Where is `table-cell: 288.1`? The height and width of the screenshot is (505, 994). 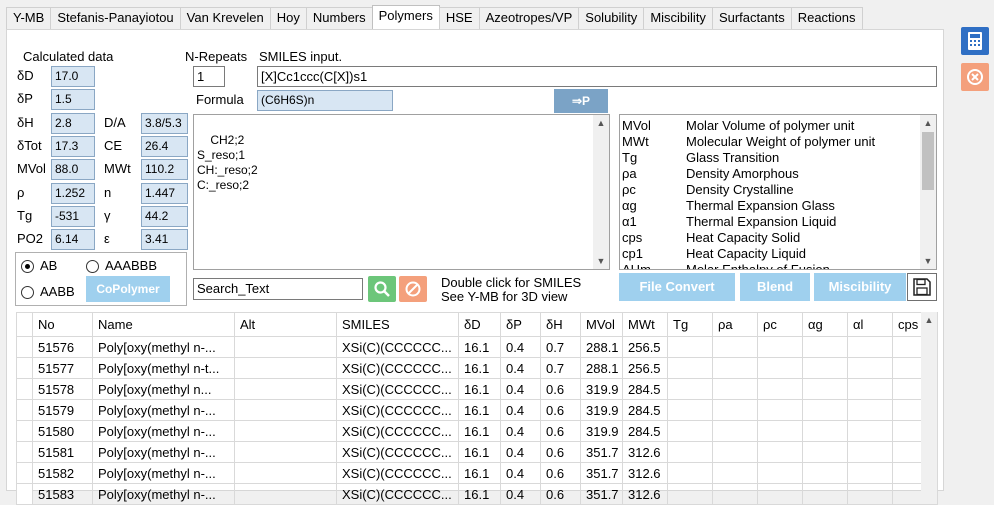
table-cell: 288.1 is located at coordinates (601, 347).